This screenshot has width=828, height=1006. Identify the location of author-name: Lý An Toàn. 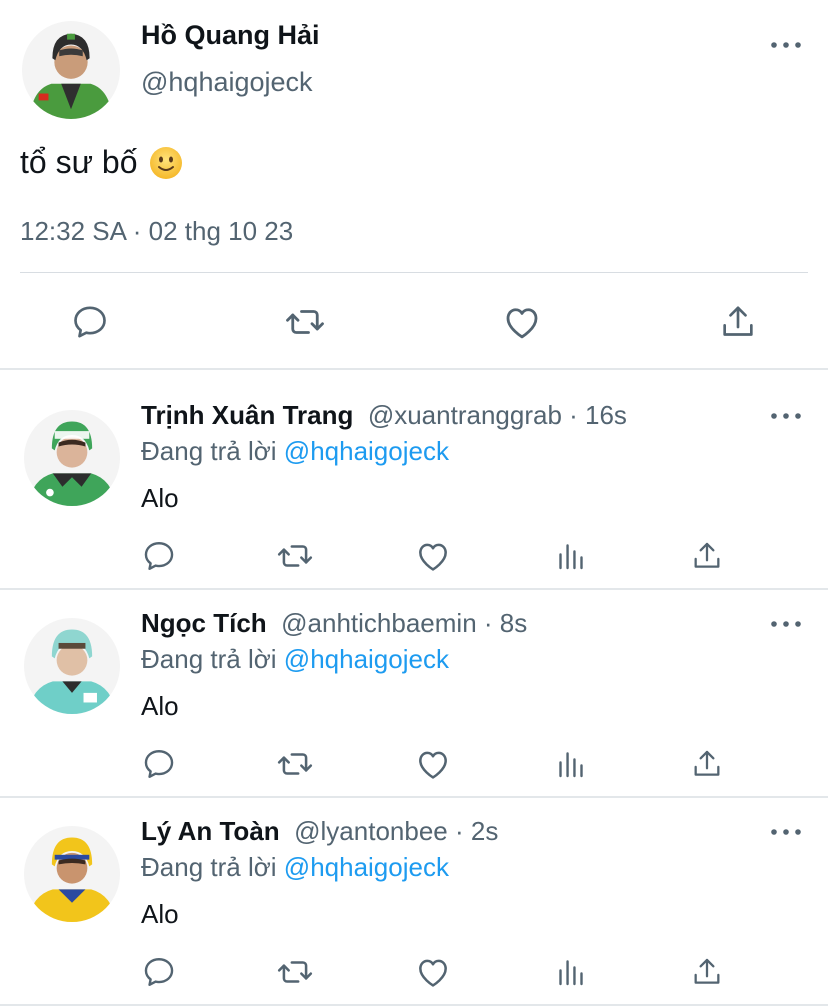
(210, 831).